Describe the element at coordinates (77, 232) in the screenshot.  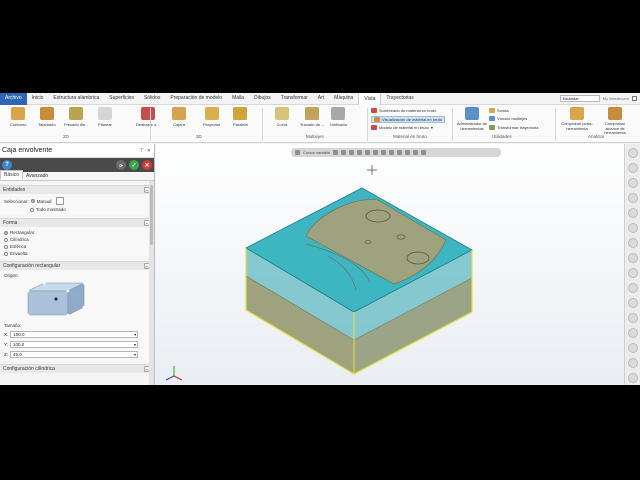
I see `shape-option: Rectangular` at that location.